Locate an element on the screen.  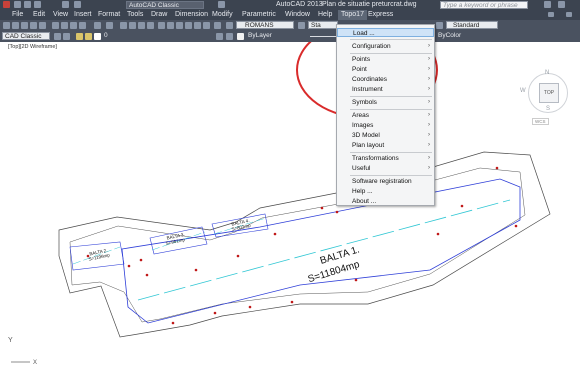
menu-item-3d-model: 3D Model › is located at coordinates (385, 135).